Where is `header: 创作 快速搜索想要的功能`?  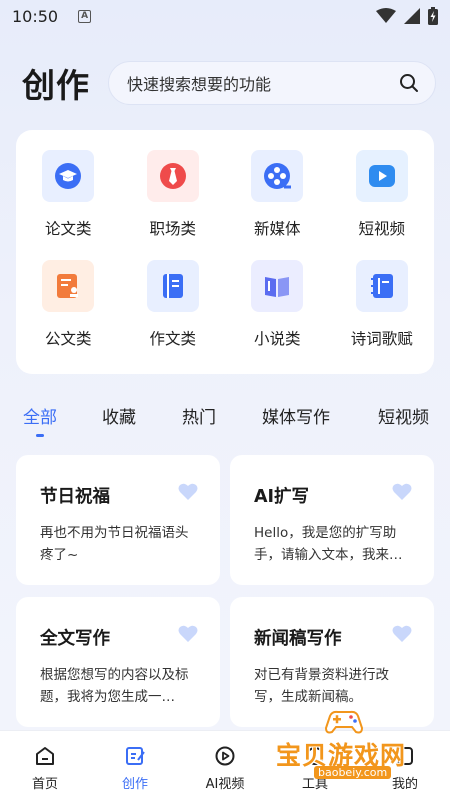 header: 创作 快速搜索想要的功能 is located at coordinates (229, 83).